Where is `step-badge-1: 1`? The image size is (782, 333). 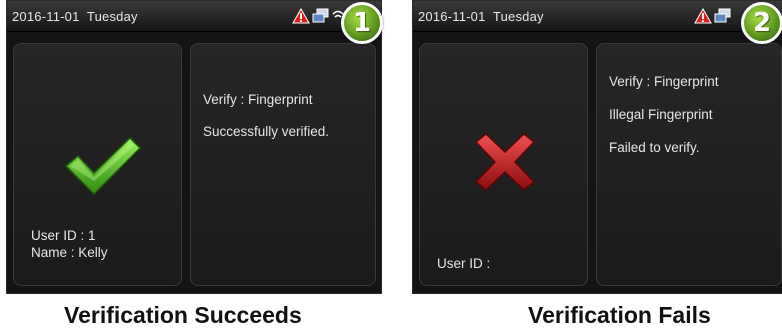 step-badge-1: 1 is located at coordinates (362, 23).